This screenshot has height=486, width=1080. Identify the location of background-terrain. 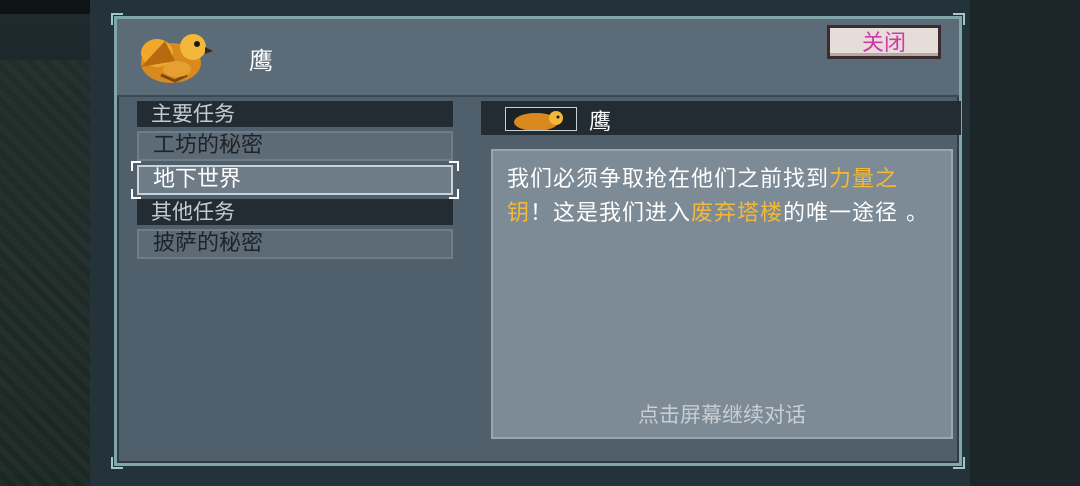
(45, 273).